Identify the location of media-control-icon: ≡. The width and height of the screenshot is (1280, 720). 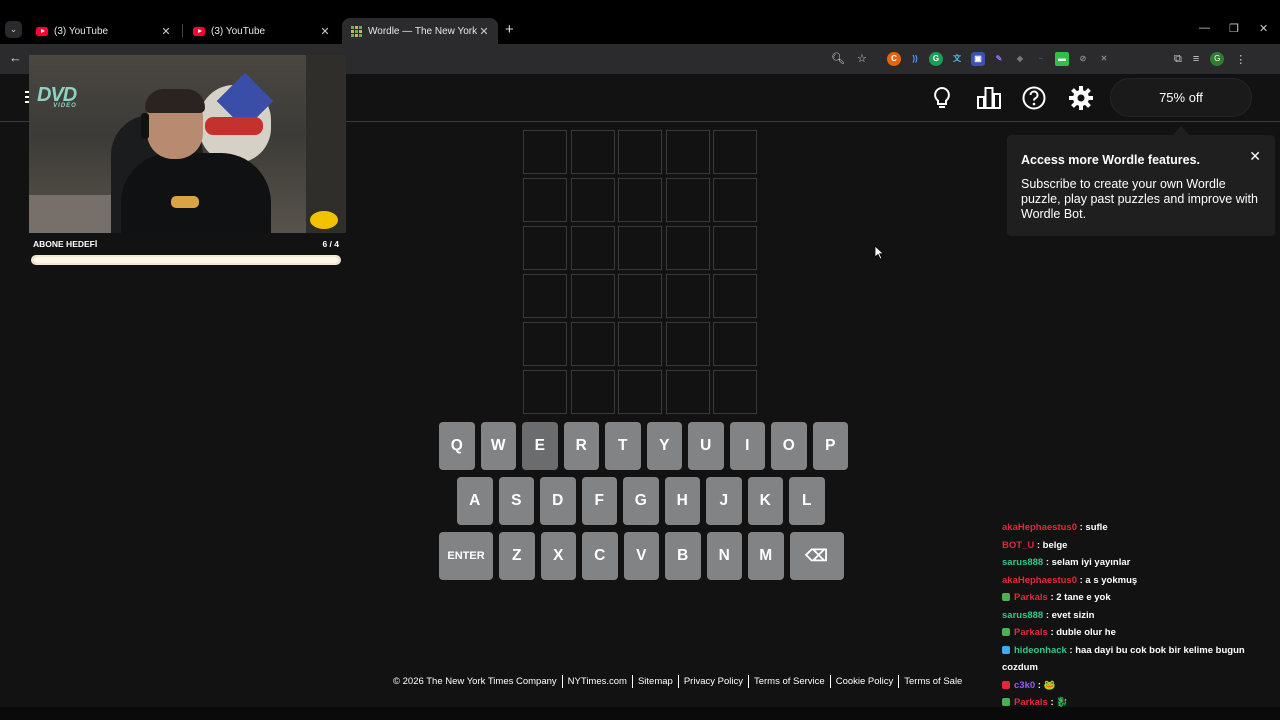
(1196, 59).